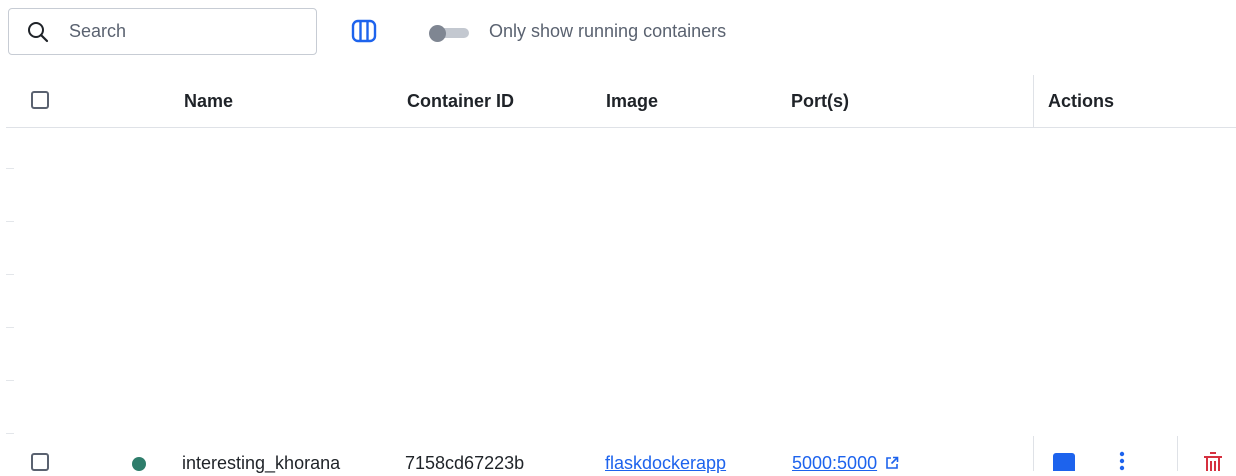 The image size is (1236, 476). I want to click on more-actions-button, so click(1122, 461).